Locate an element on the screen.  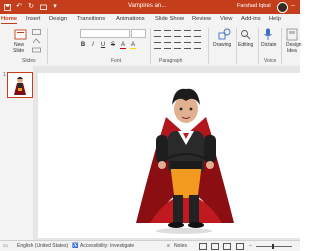
tab-help: Help is located at coordinates (275, 19).